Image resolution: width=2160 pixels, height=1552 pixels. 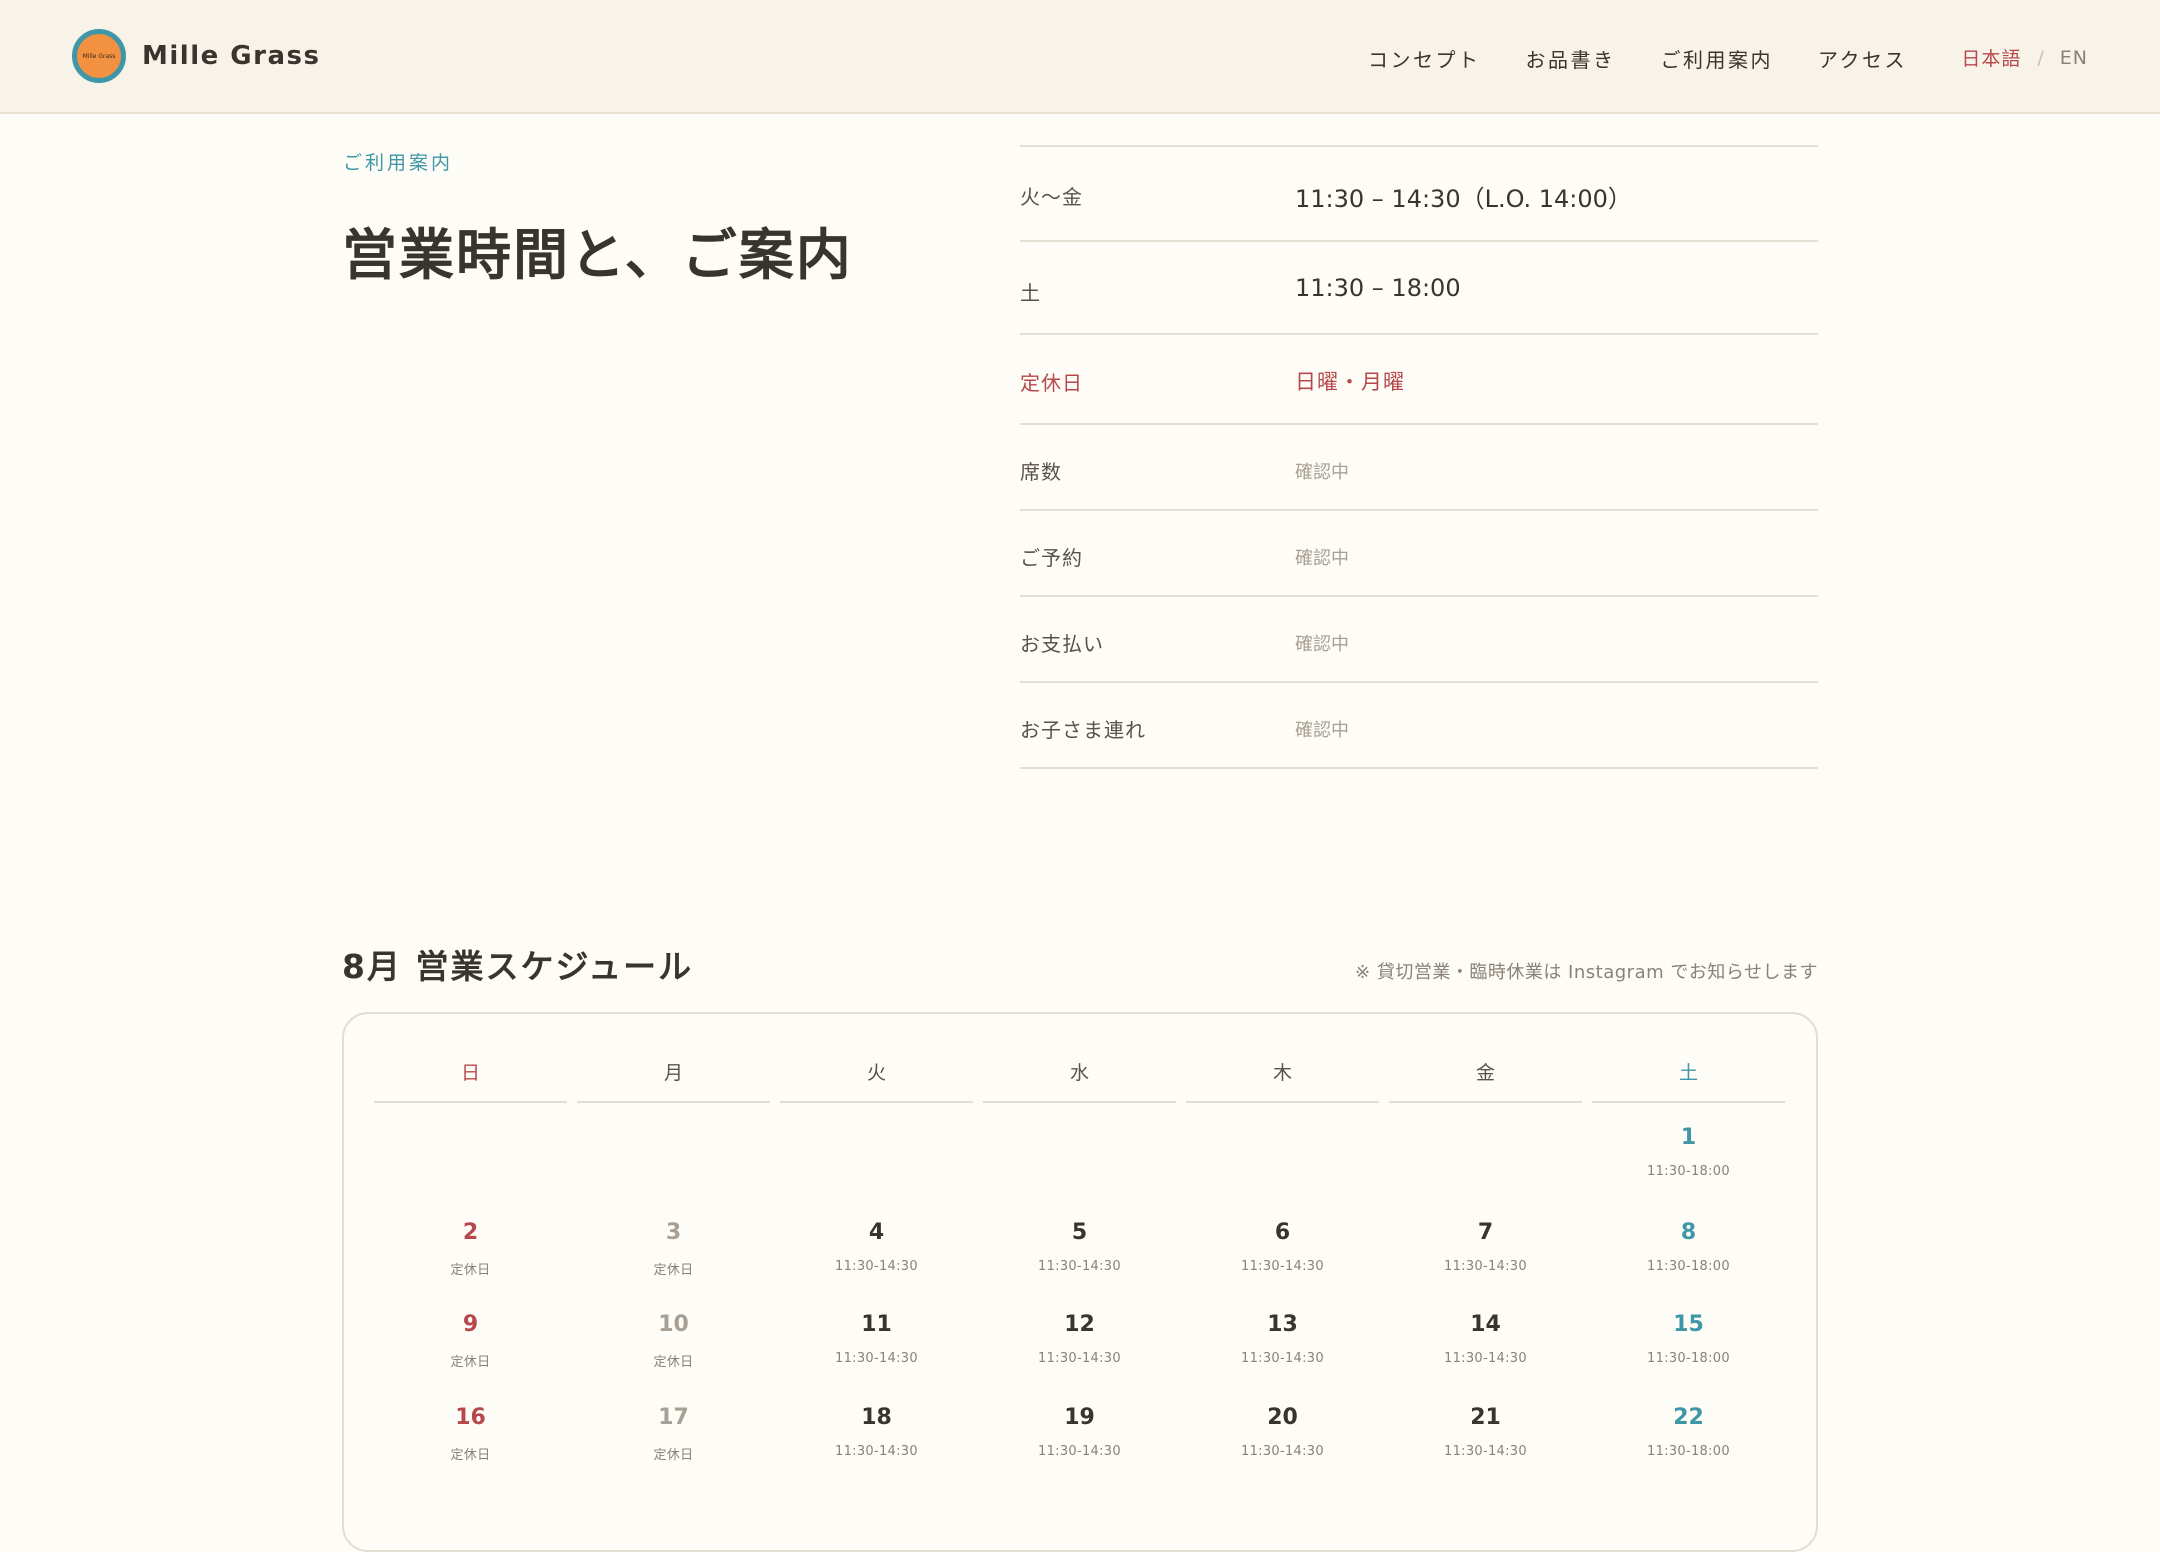 What do you see at coordinates (1079, 1324) in the screenshot?
I see `calendar-day-number: 12` at bounding box center [1079, 1324].